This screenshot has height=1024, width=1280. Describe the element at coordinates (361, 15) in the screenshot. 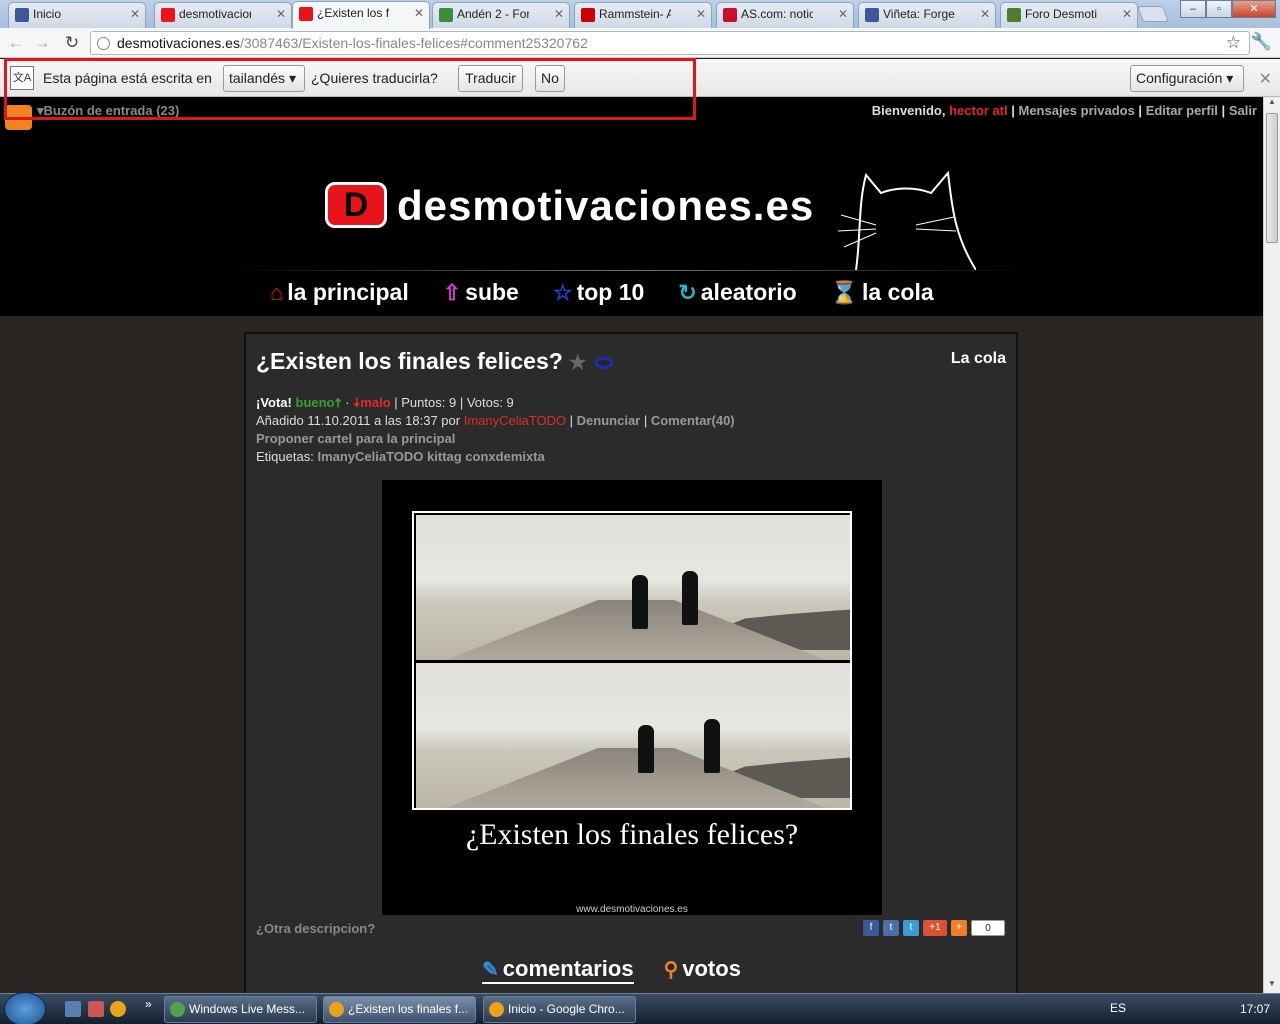

I see `browser-tab: ¿Existen los finale ✕` at that location.